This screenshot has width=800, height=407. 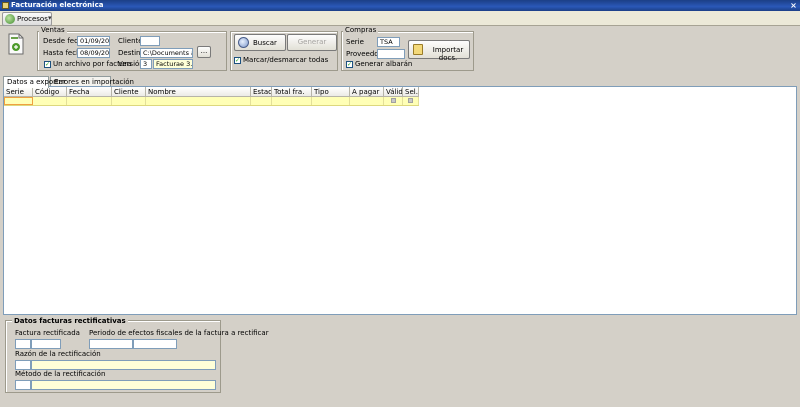 What do you see at coordinates (367, 101) in the screenshot?
I see `row-a-pagar-cell` at bounding box center [367, 101].